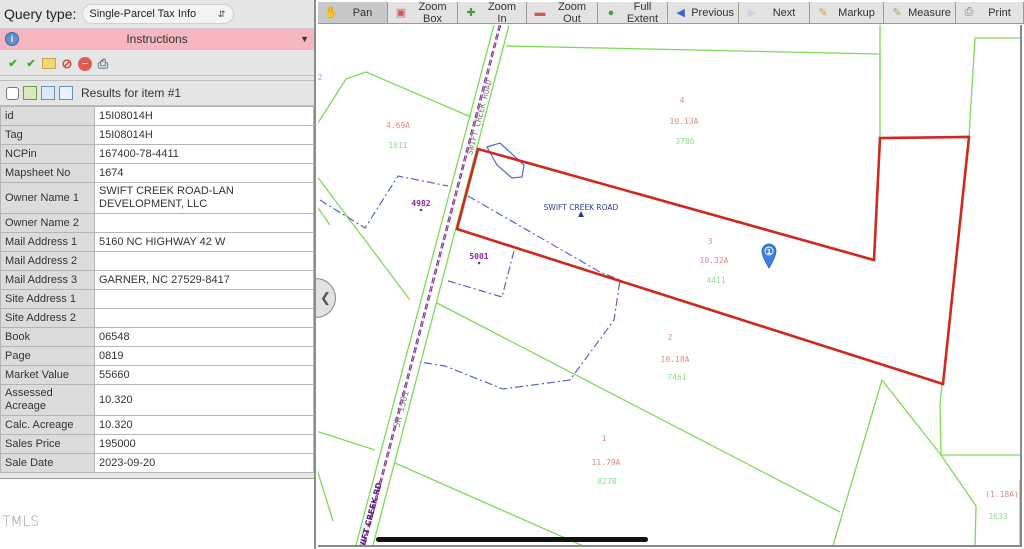 This screenshot has height=549, width=1024. Describe the element at coordinates (675, 359) in the screenshot. I see `acreage-label: 10.18A` at that location.